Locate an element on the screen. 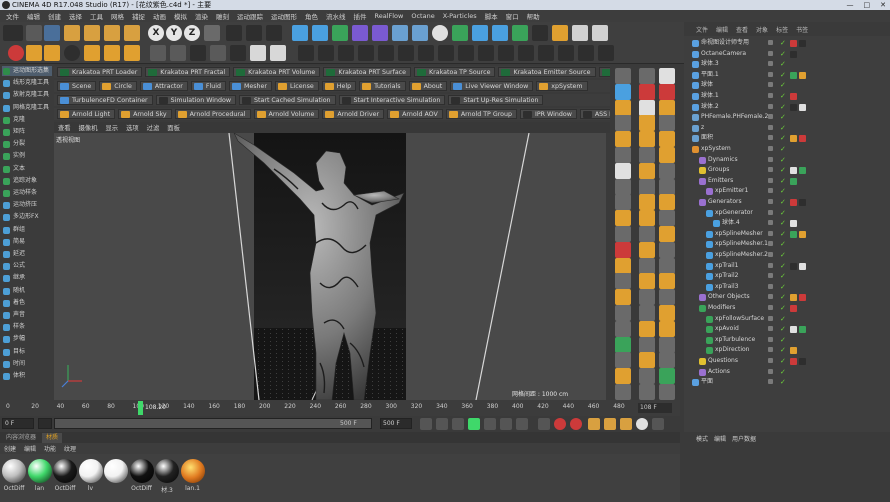 The width and height of the screenshot is (890, 502). material-swatch is located at coordinates (90, 471).